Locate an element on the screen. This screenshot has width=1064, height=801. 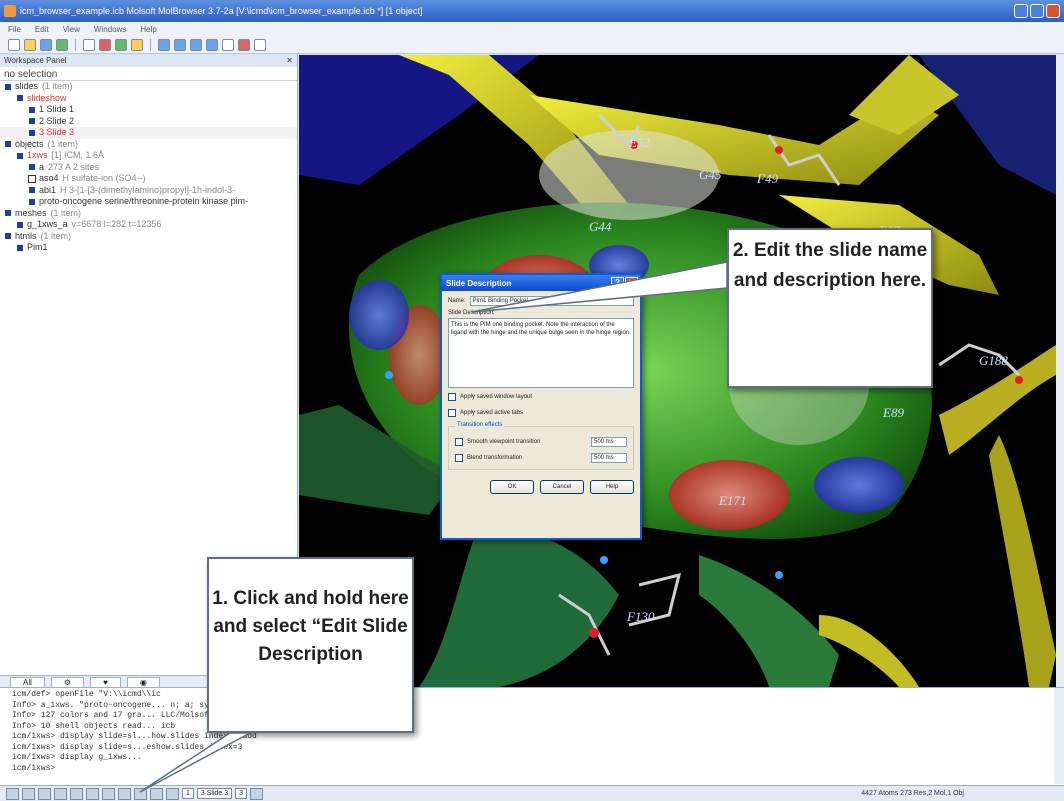
residue-label: E89 is located at coordinates (893, 412).